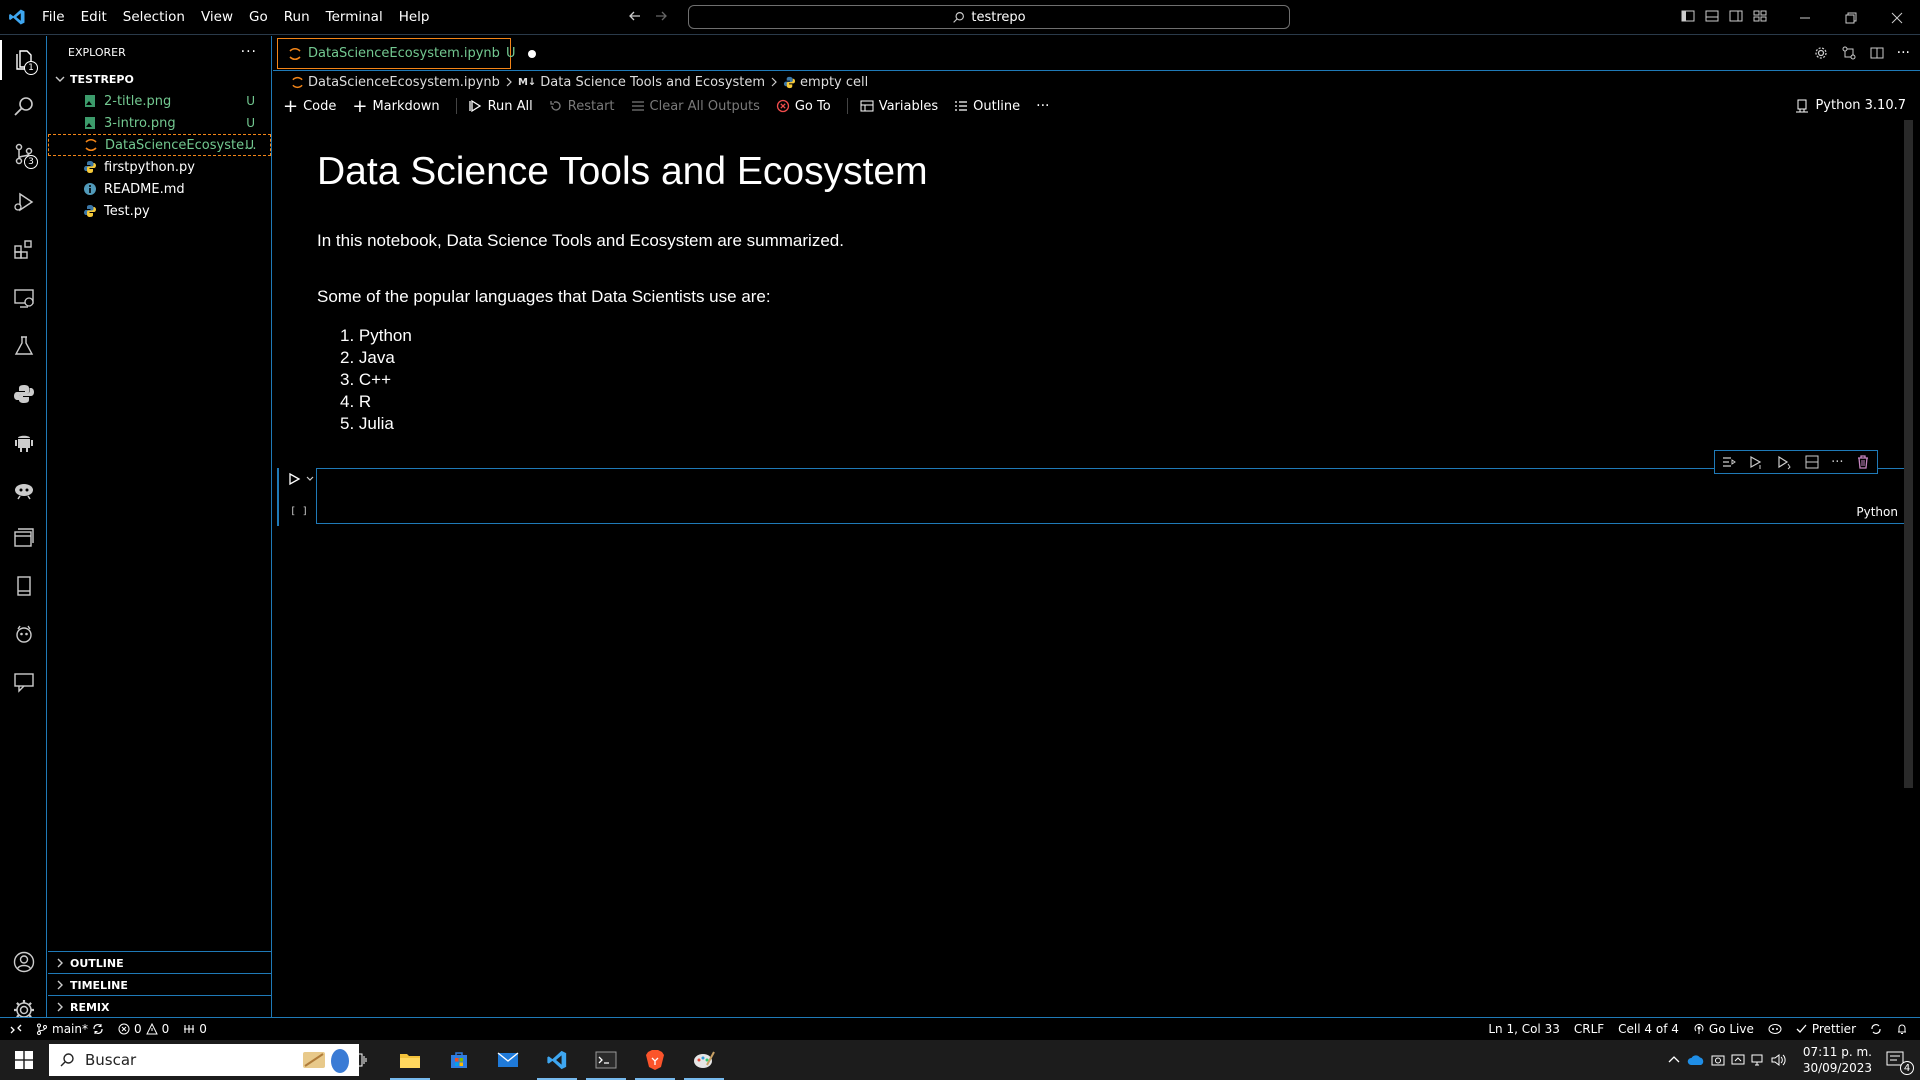  I want to click on go-live-button: Go Live, so click(1723, 1029).